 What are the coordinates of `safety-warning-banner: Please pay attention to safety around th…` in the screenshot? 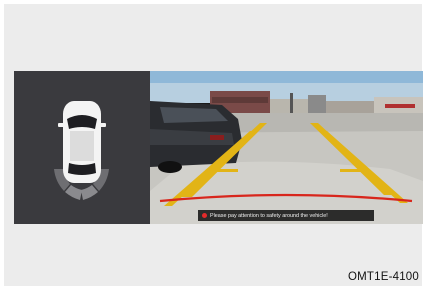 It's located at (286, 215).